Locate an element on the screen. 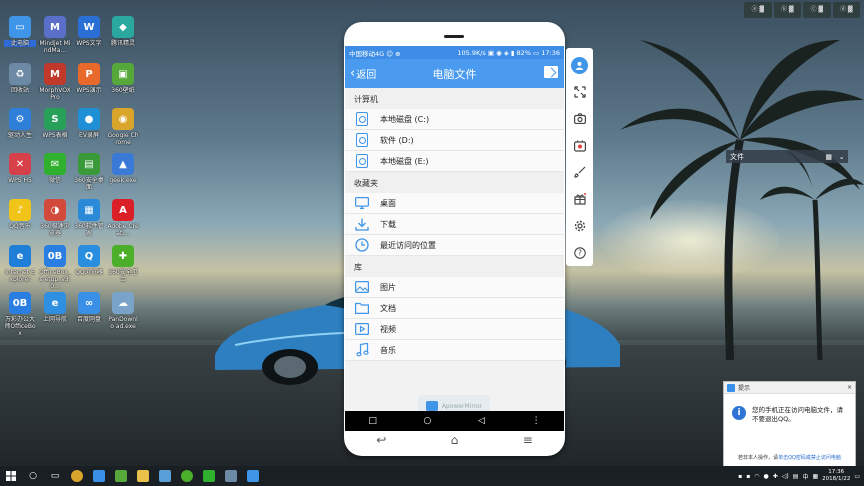  desktop-shortcut: W WPS文字 is located at coordinates (89, 31).